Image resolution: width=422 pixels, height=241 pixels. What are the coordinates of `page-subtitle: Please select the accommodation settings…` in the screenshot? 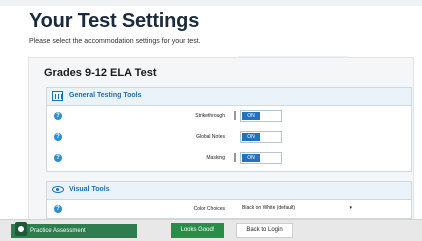 It's located at (115, 41).